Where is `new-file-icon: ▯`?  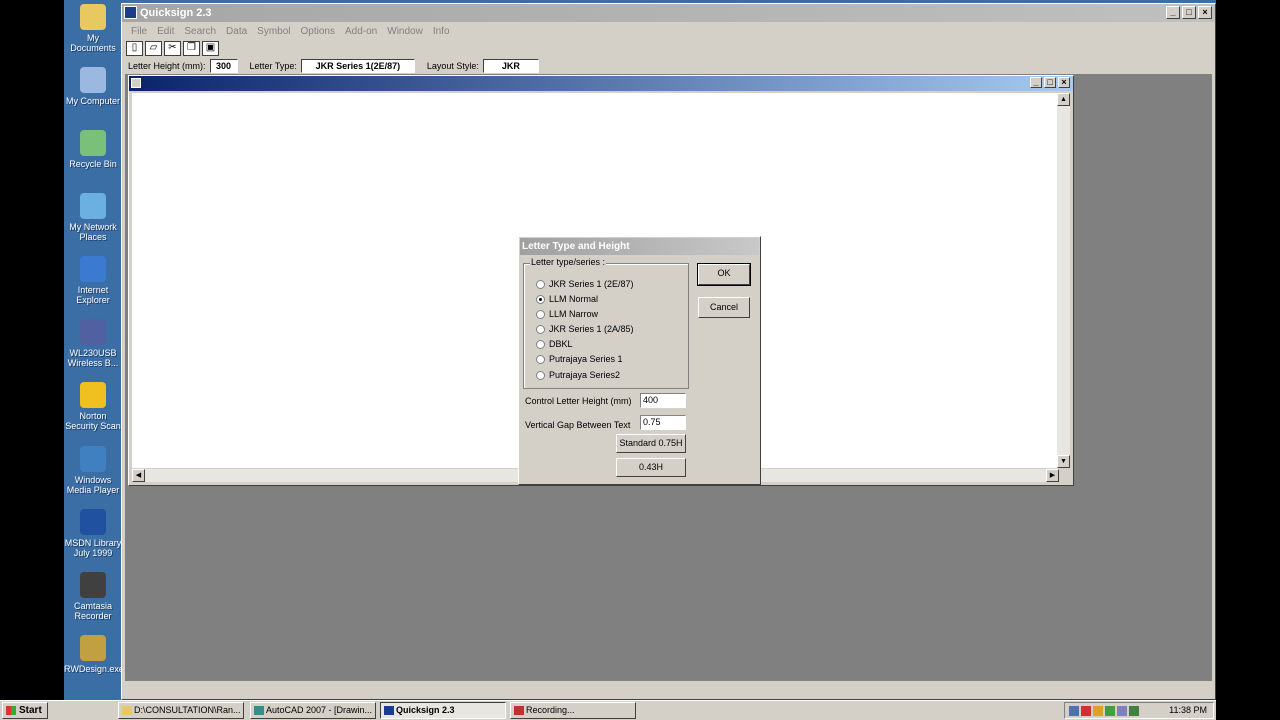 new-file-icon: ▯ is located at coordinates (134, 48).